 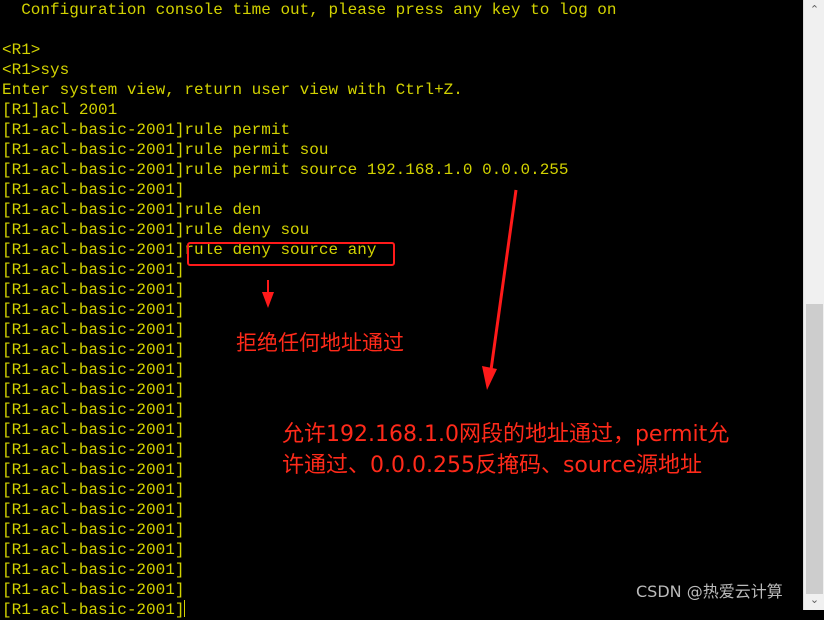 I want to click on vertical-scrollbar: ⌃ ⌄, so click(x=813, y=305).